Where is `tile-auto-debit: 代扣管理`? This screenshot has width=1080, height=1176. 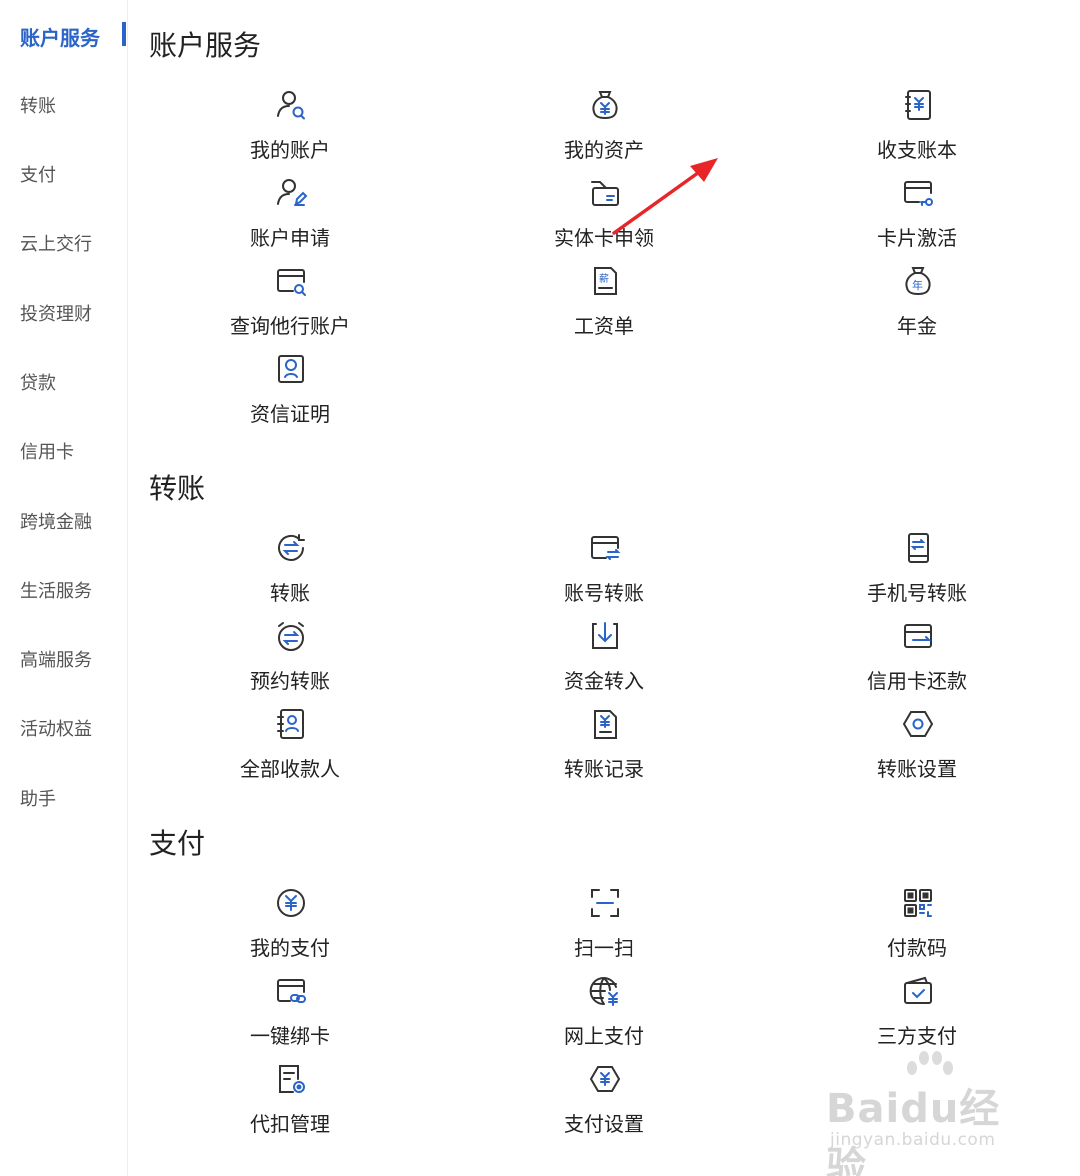 tile-auto-debit: 代扣管理 is located at coordinates (290, 1104).